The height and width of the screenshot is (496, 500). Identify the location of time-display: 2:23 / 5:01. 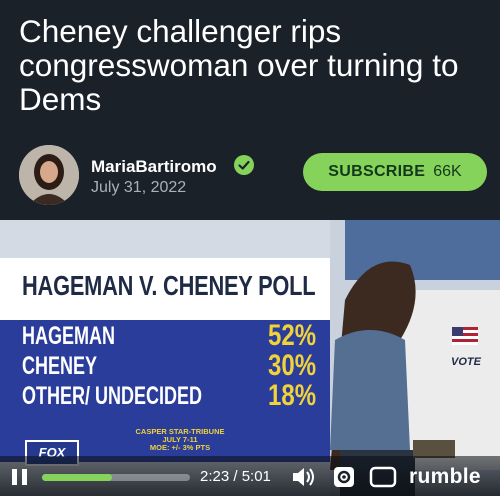
(235, 476).